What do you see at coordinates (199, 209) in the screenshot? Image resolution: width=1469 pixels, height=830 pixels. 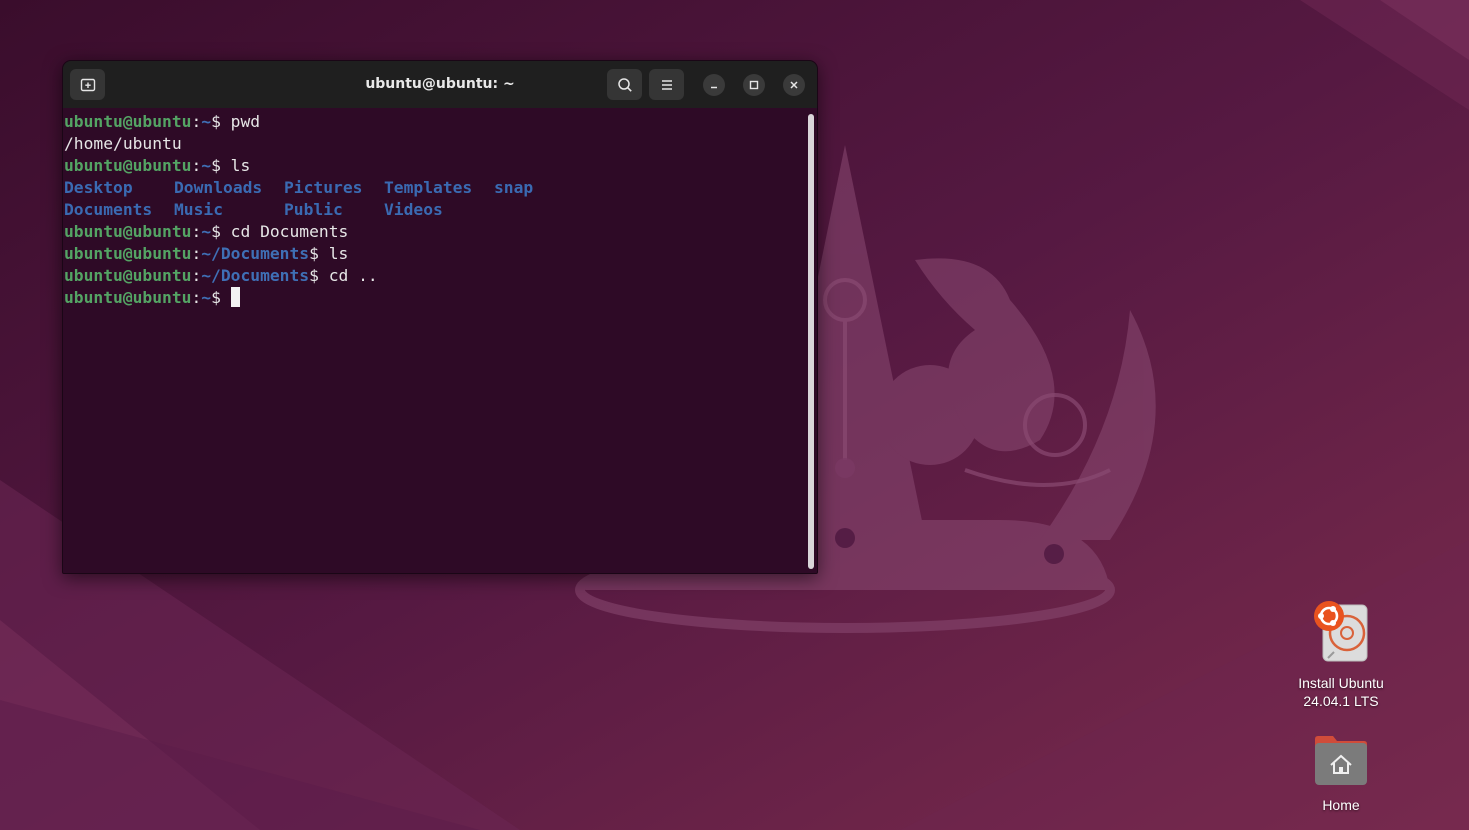 I see `dir-entry: Music` at bounding box center [199, 209].